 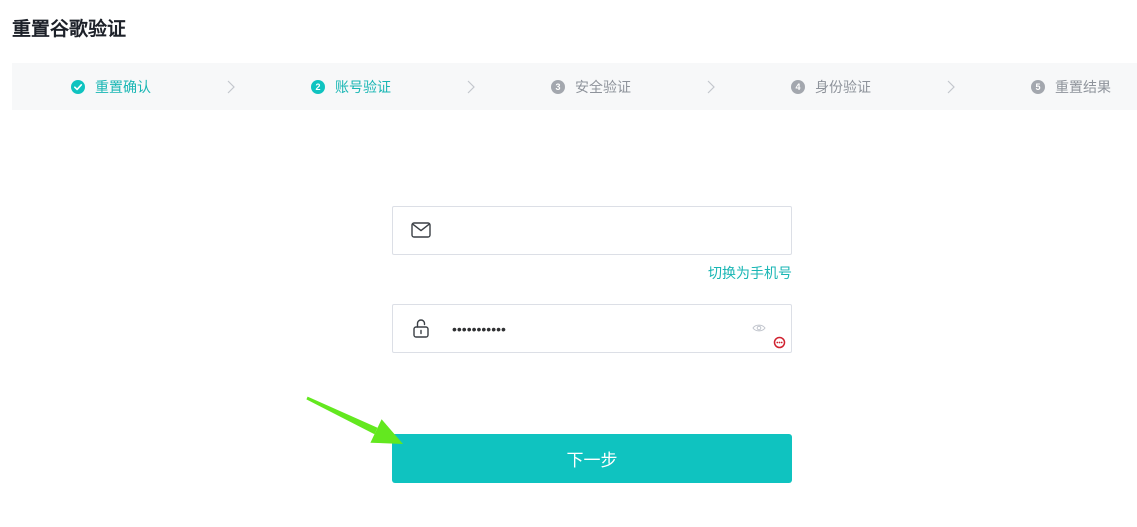 What do you see at coordinates (318, 86) in the screenshot?
I see `step-number-badge: 2` at bounding box center [318, 86].